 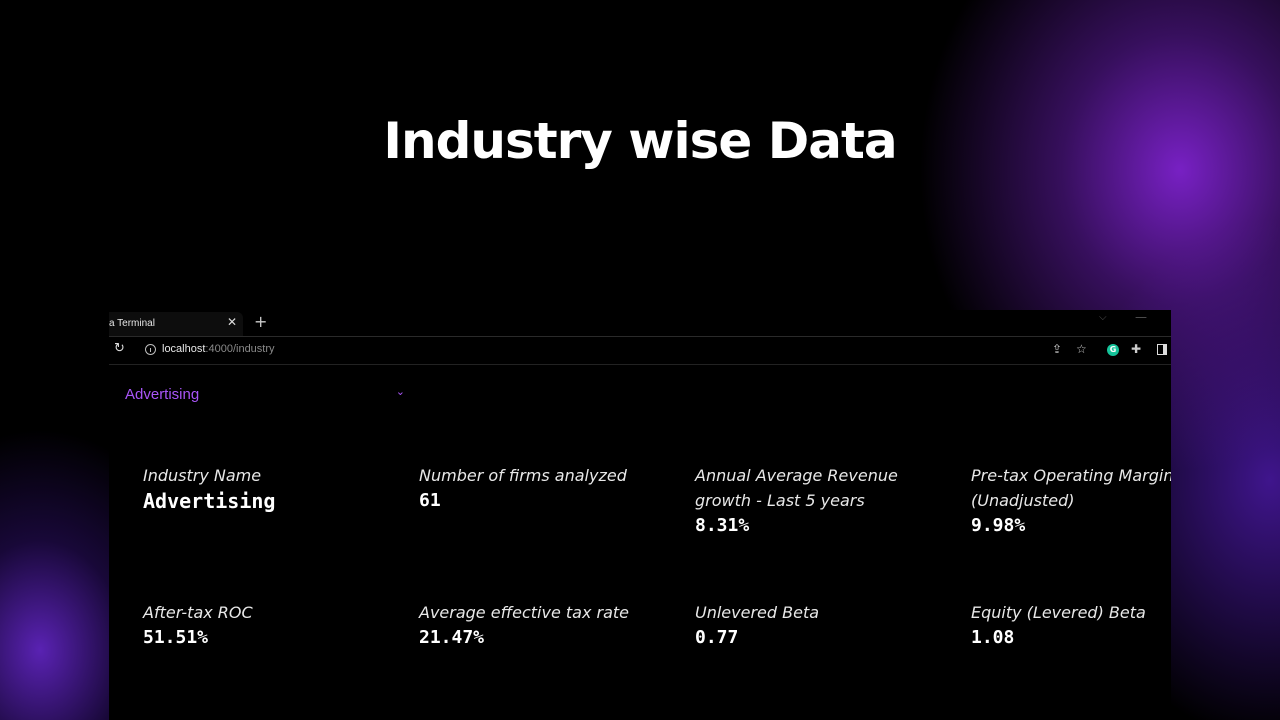 What do you see at coordinates (523, 475) in the screenshot?
I see `stat-label: Number of firms analyzed` at bounding box center [523, 475].